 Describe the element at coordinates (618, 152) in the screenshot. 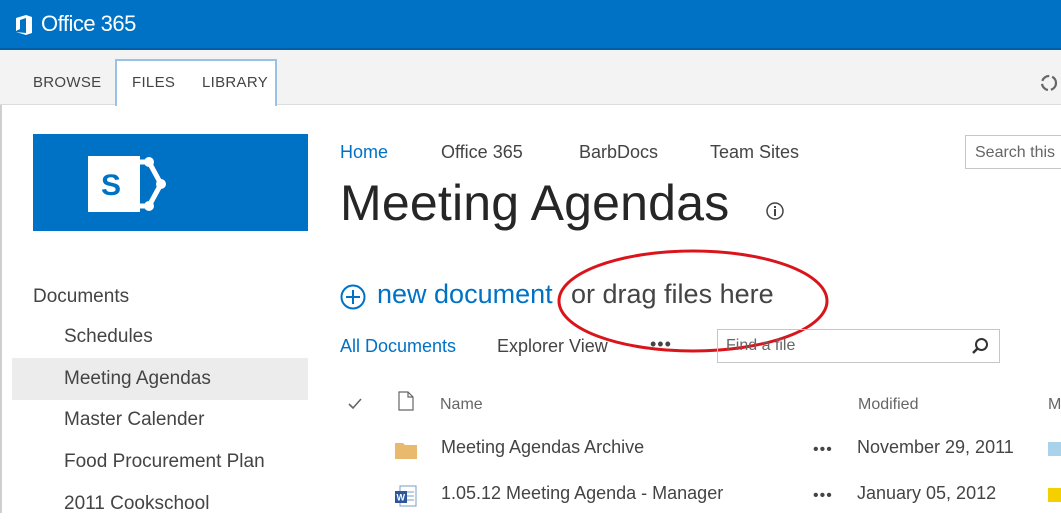

I see `topnav-barbdocs: BarbDocs` at that location.